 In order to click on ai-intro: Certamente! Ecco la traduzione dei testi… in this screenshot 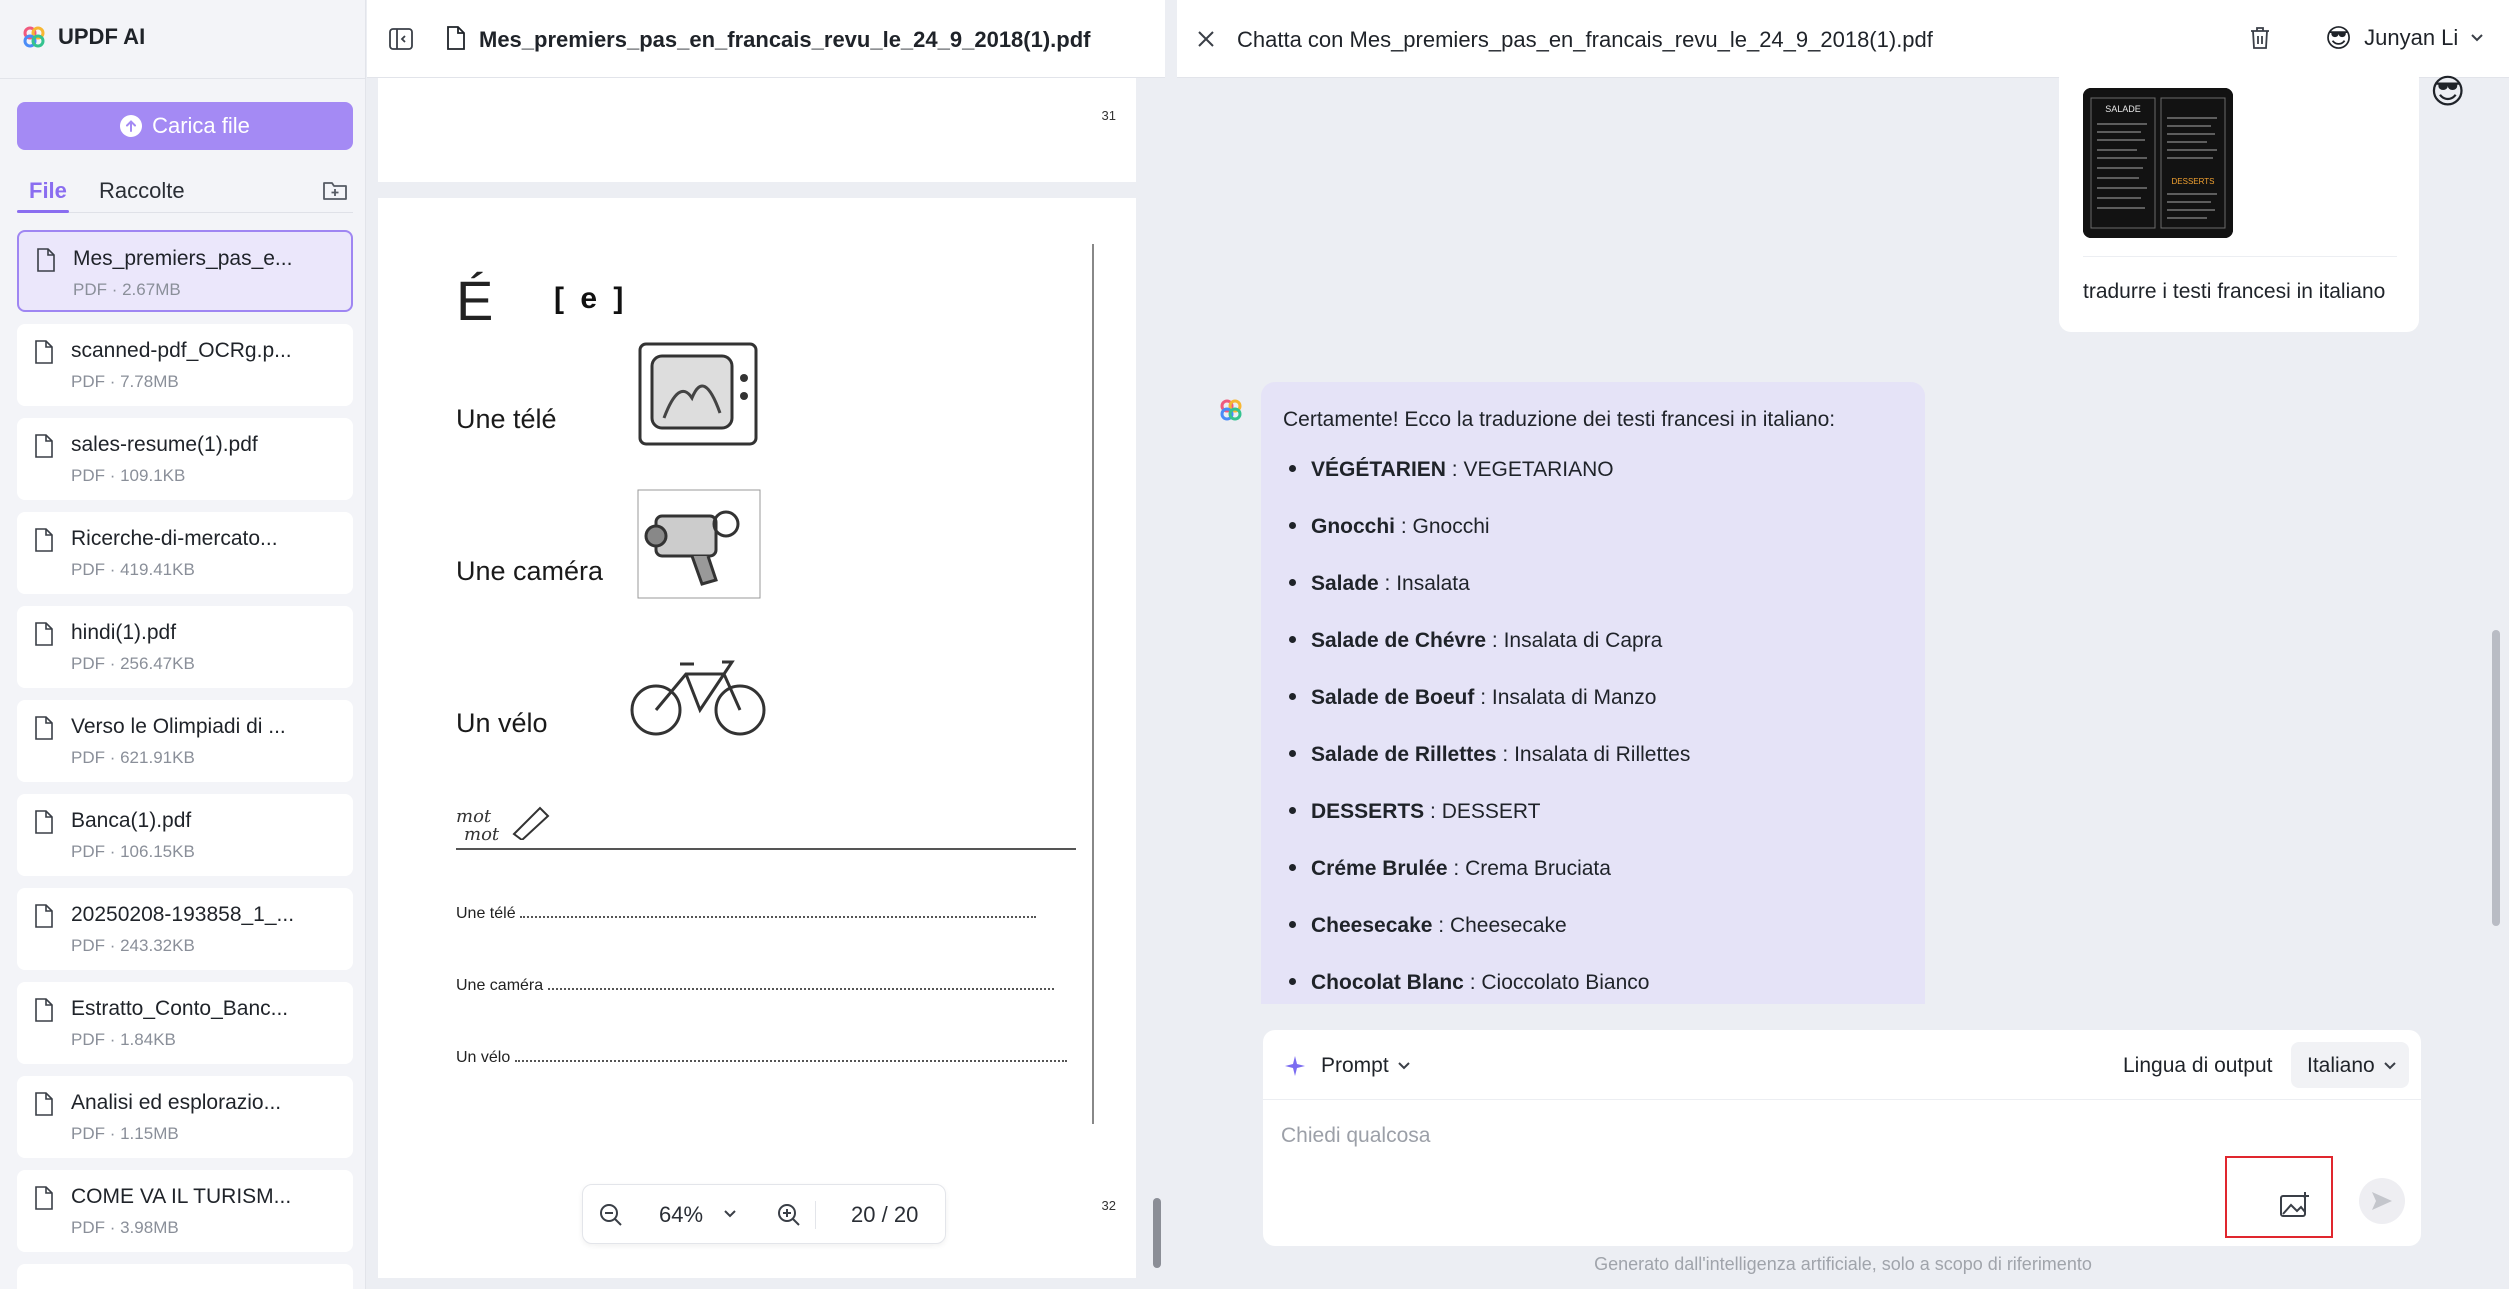, I will do `click(1559, 419)`.